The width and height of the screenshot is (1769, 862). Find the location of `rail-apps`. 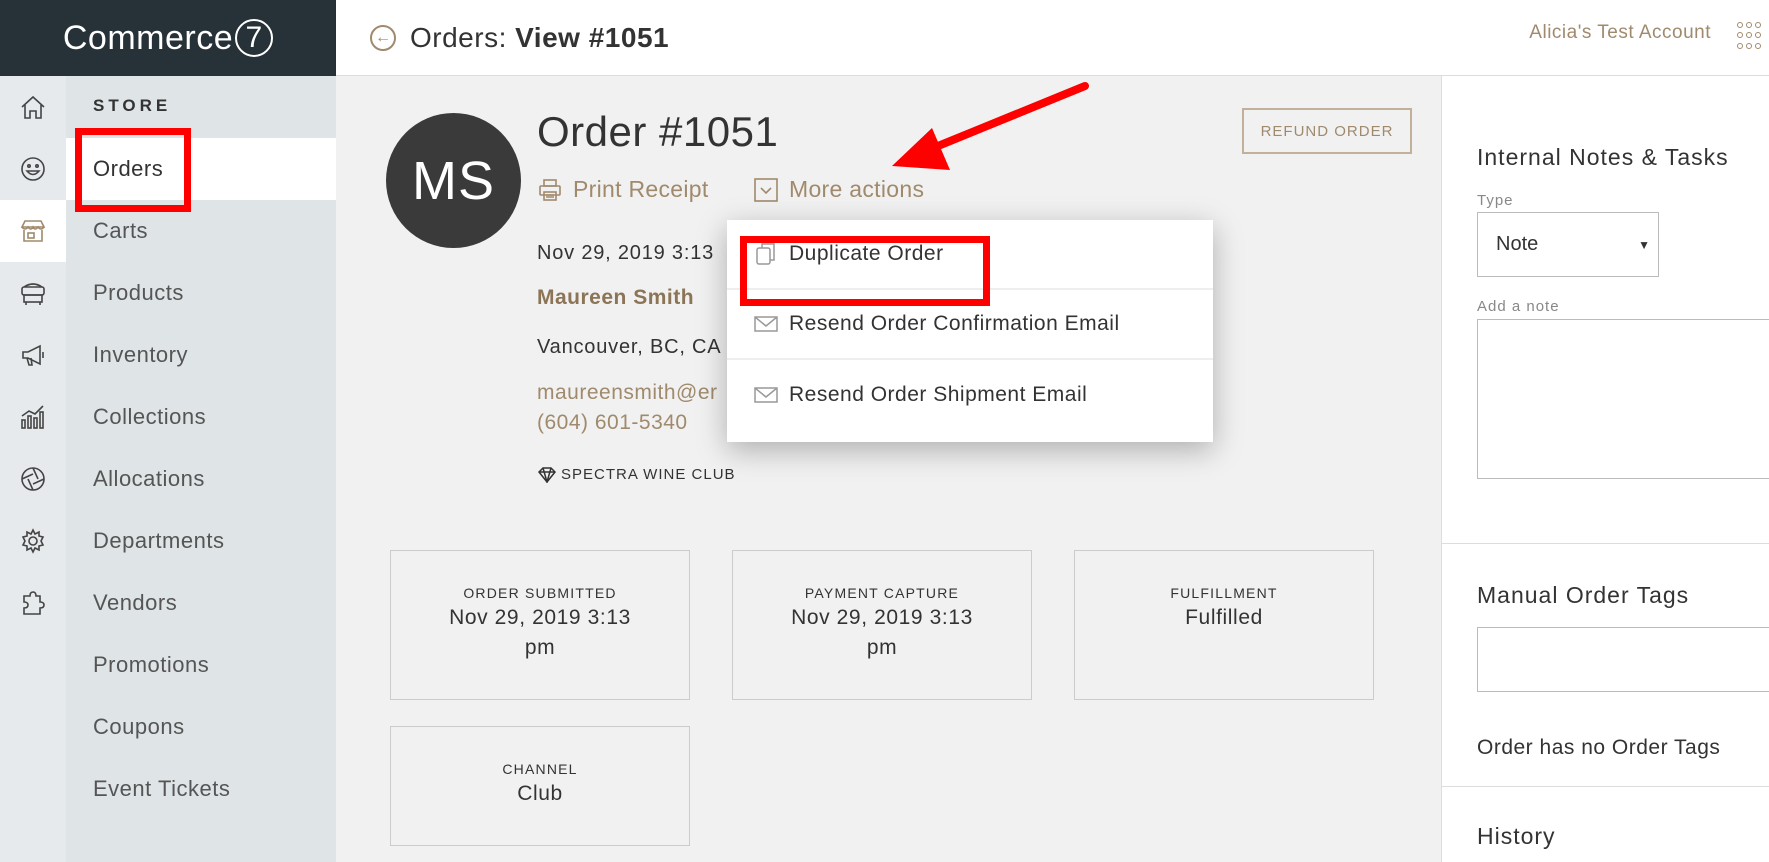

rail-apps is located at coordinates (33, 479).